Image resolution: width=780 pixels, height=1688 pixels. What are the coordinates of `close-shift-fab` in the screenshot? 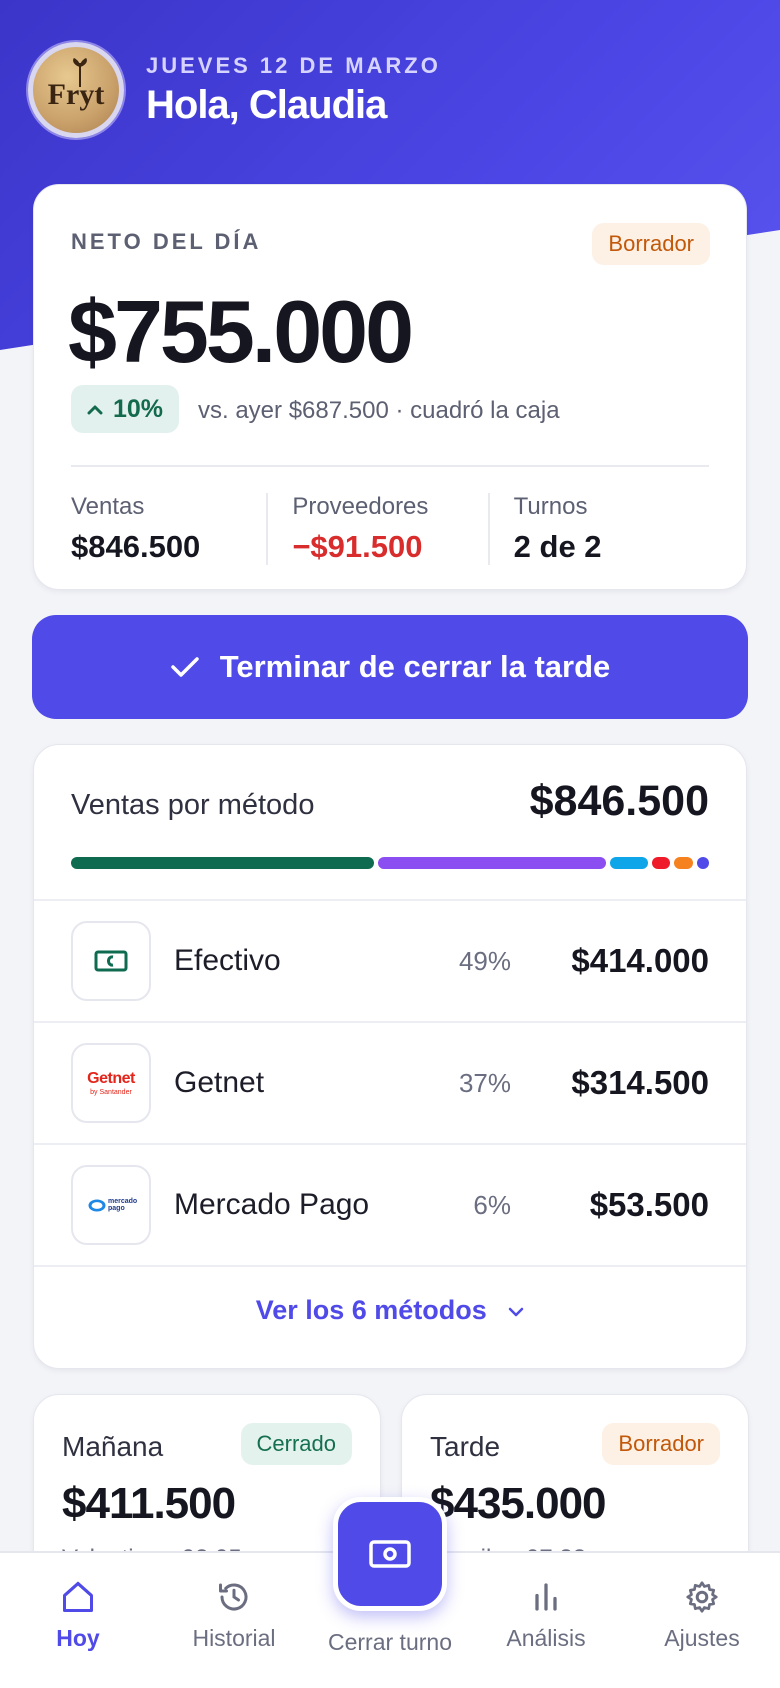 It's located at (390, 1554).